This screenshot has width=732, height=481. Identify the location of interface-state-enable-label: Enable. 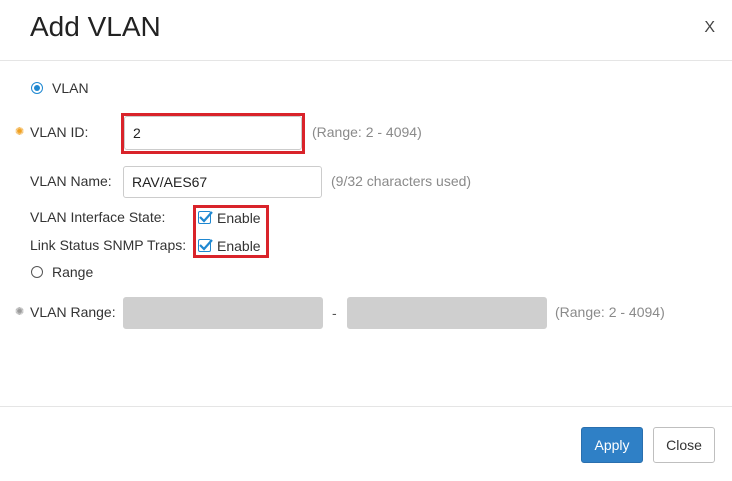
(239, 218).